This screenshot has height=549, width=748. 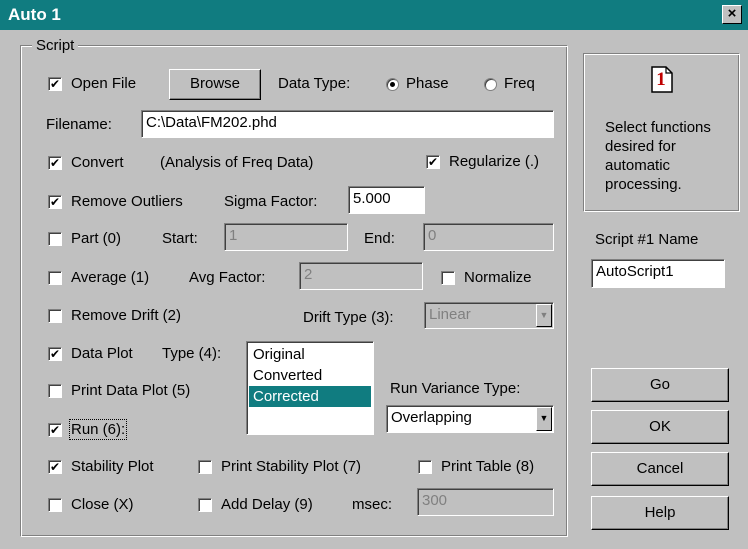 What do you see at coordinates (310, 375) in the screenshot?
I see `listbox-item: Converted` at bounding box center [310, 375].